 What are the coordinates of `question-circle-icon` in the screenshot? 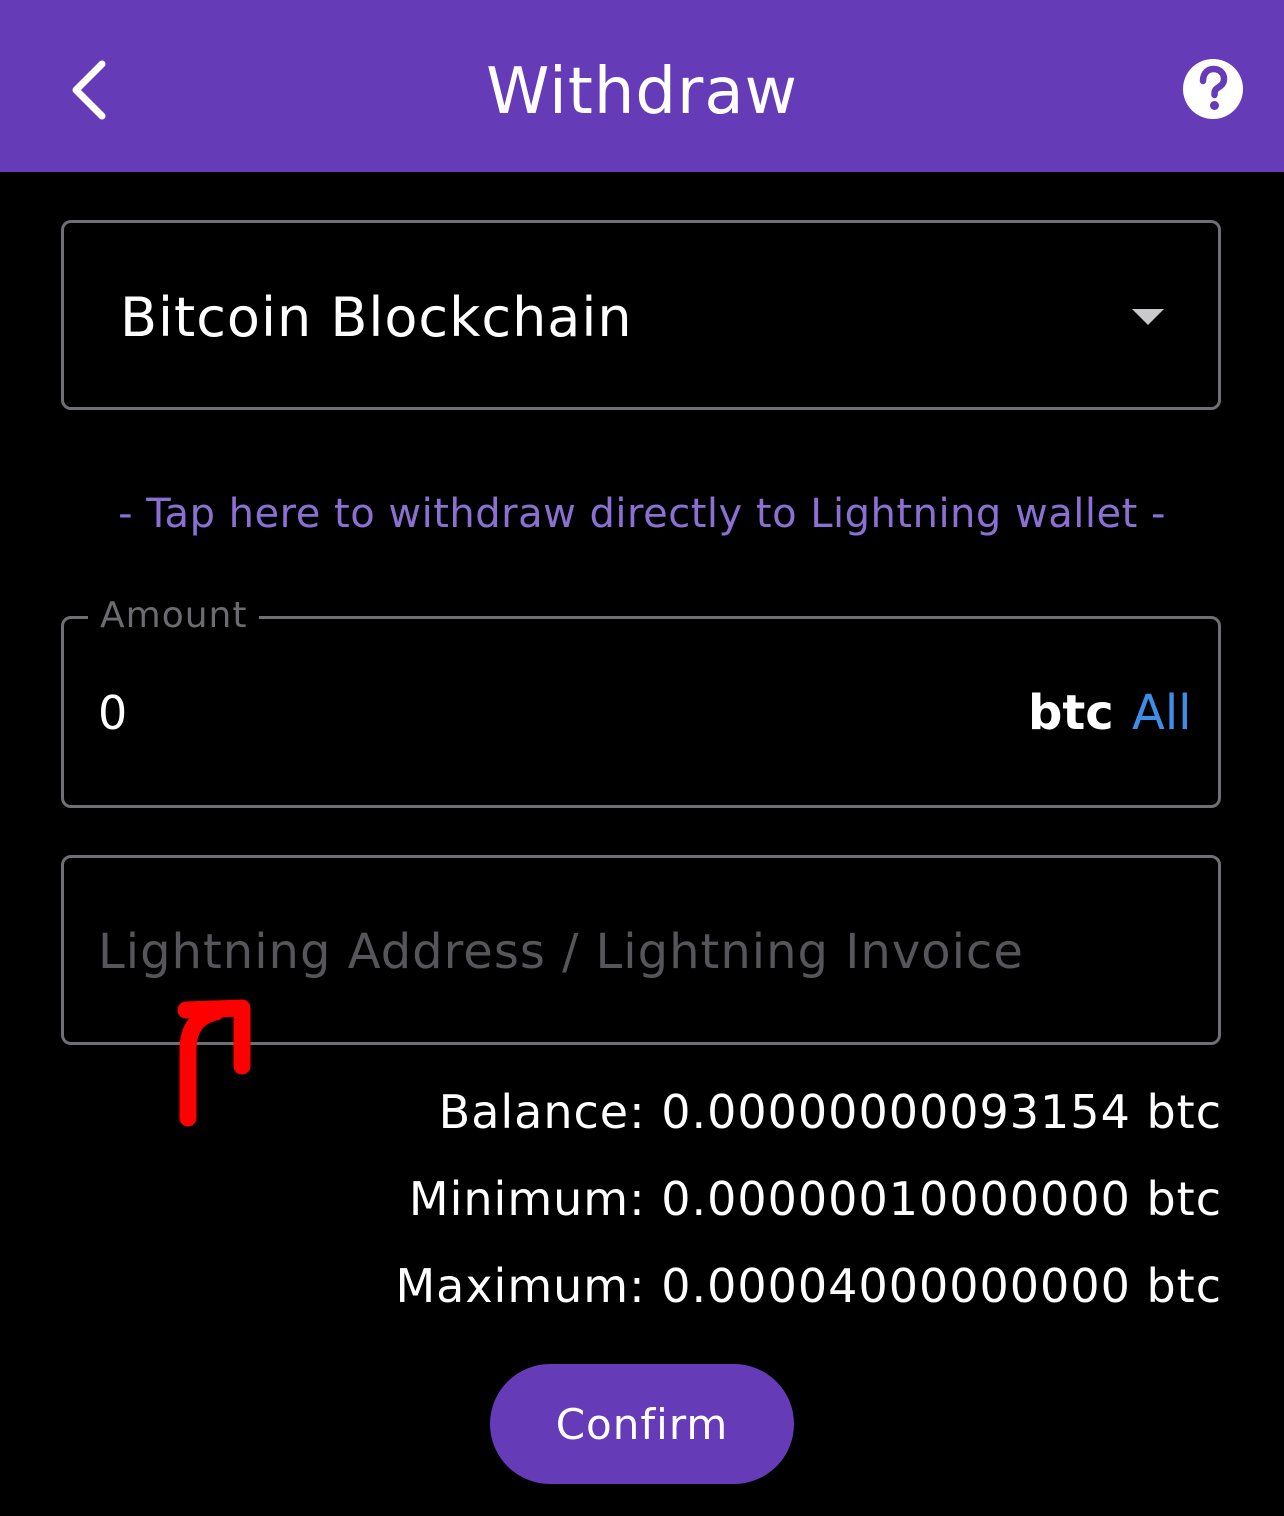 It's located at (1213, 89).